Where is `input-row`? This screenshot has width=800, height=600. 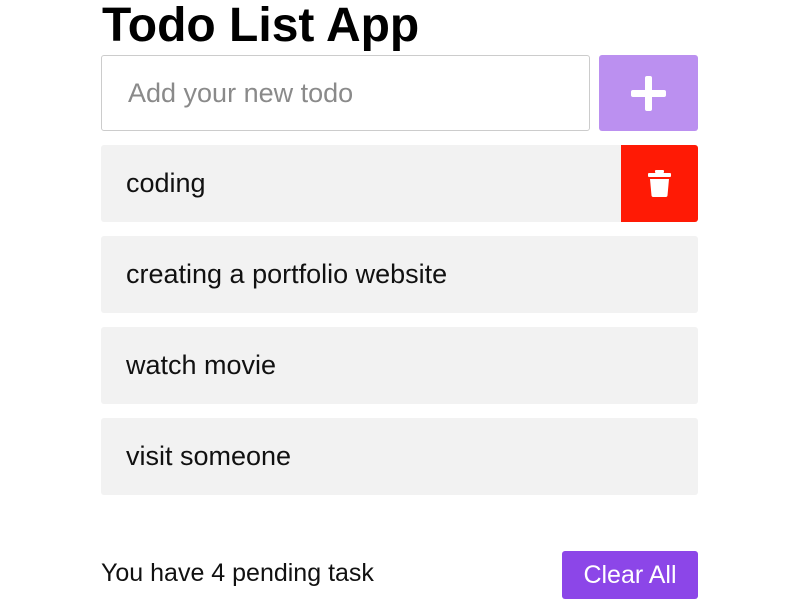
input-row is located at coordinates (399, 93).